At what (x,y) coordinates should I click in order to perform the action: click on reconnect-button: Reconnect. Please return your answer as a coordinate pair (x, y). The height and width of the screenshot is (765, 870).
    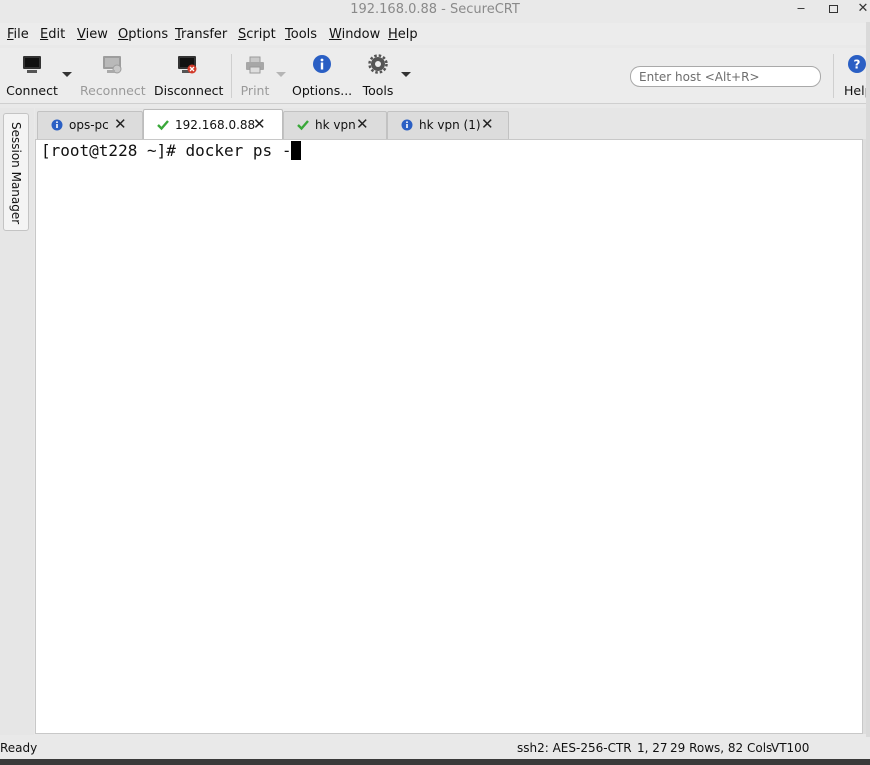
    Looking at the image, I should click on (113, 75).